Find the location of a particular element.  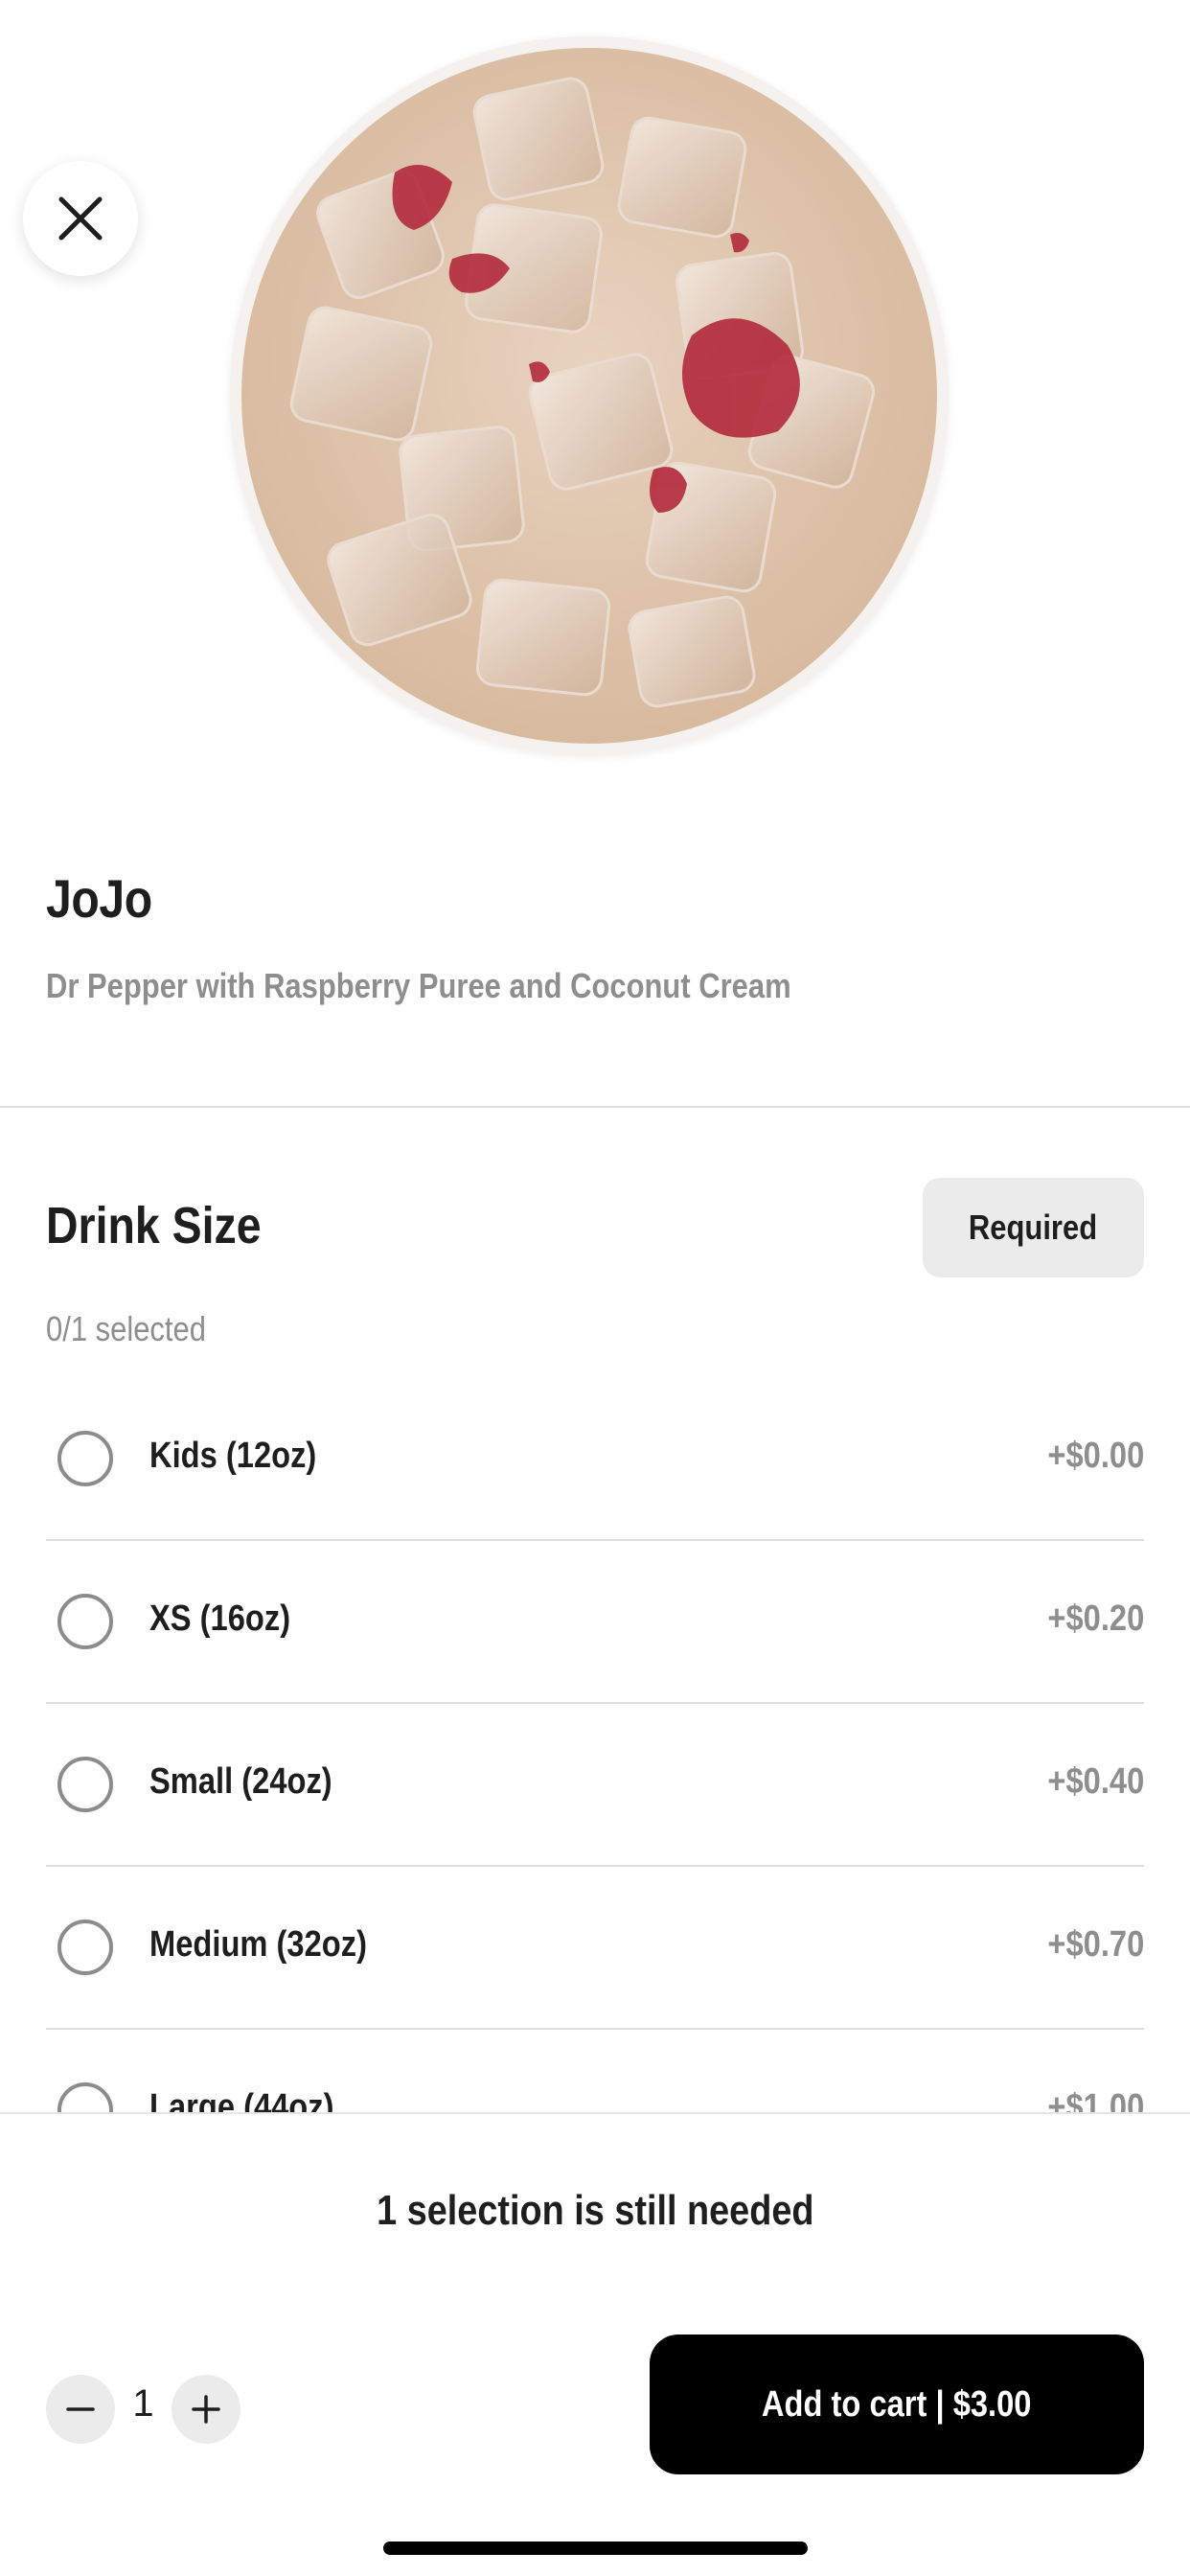

size-option-price: +$0.70 is located at coordinates (1096, 1944).